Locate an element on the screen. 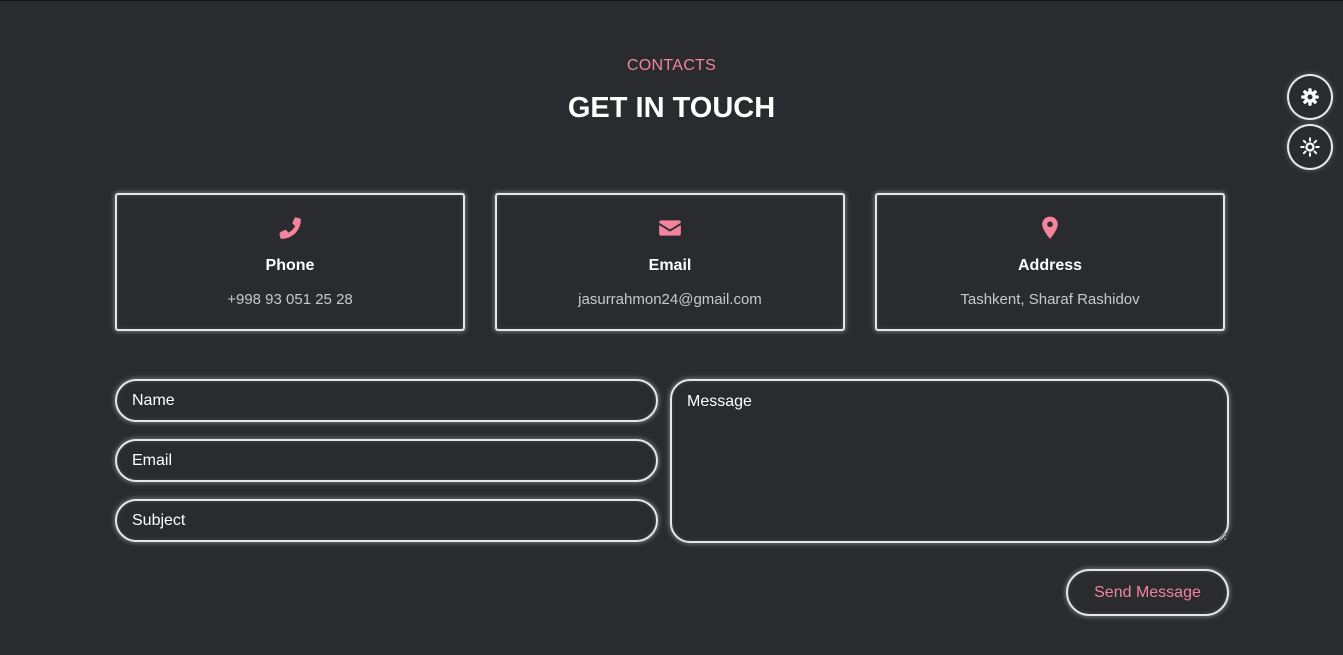  address-text: Tashkent, Sharaf Rashidov is located at coordinates (1050, 299).